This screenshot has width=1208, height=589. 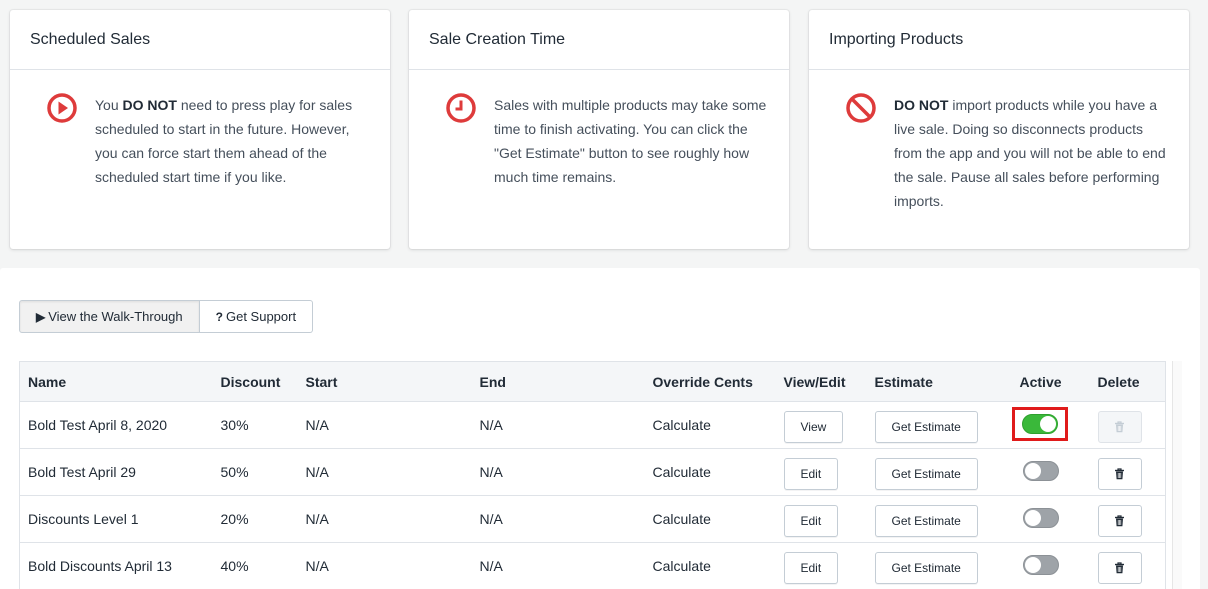 I want to click on col-active: Active, so click(x=1051, y=382).